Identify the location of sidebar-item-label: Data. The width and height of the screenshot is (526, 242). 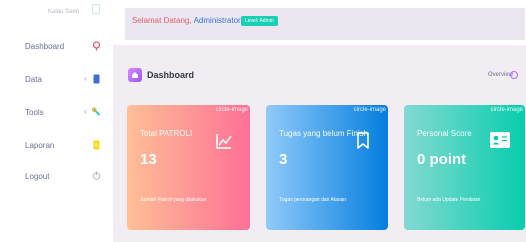
(33, 79).